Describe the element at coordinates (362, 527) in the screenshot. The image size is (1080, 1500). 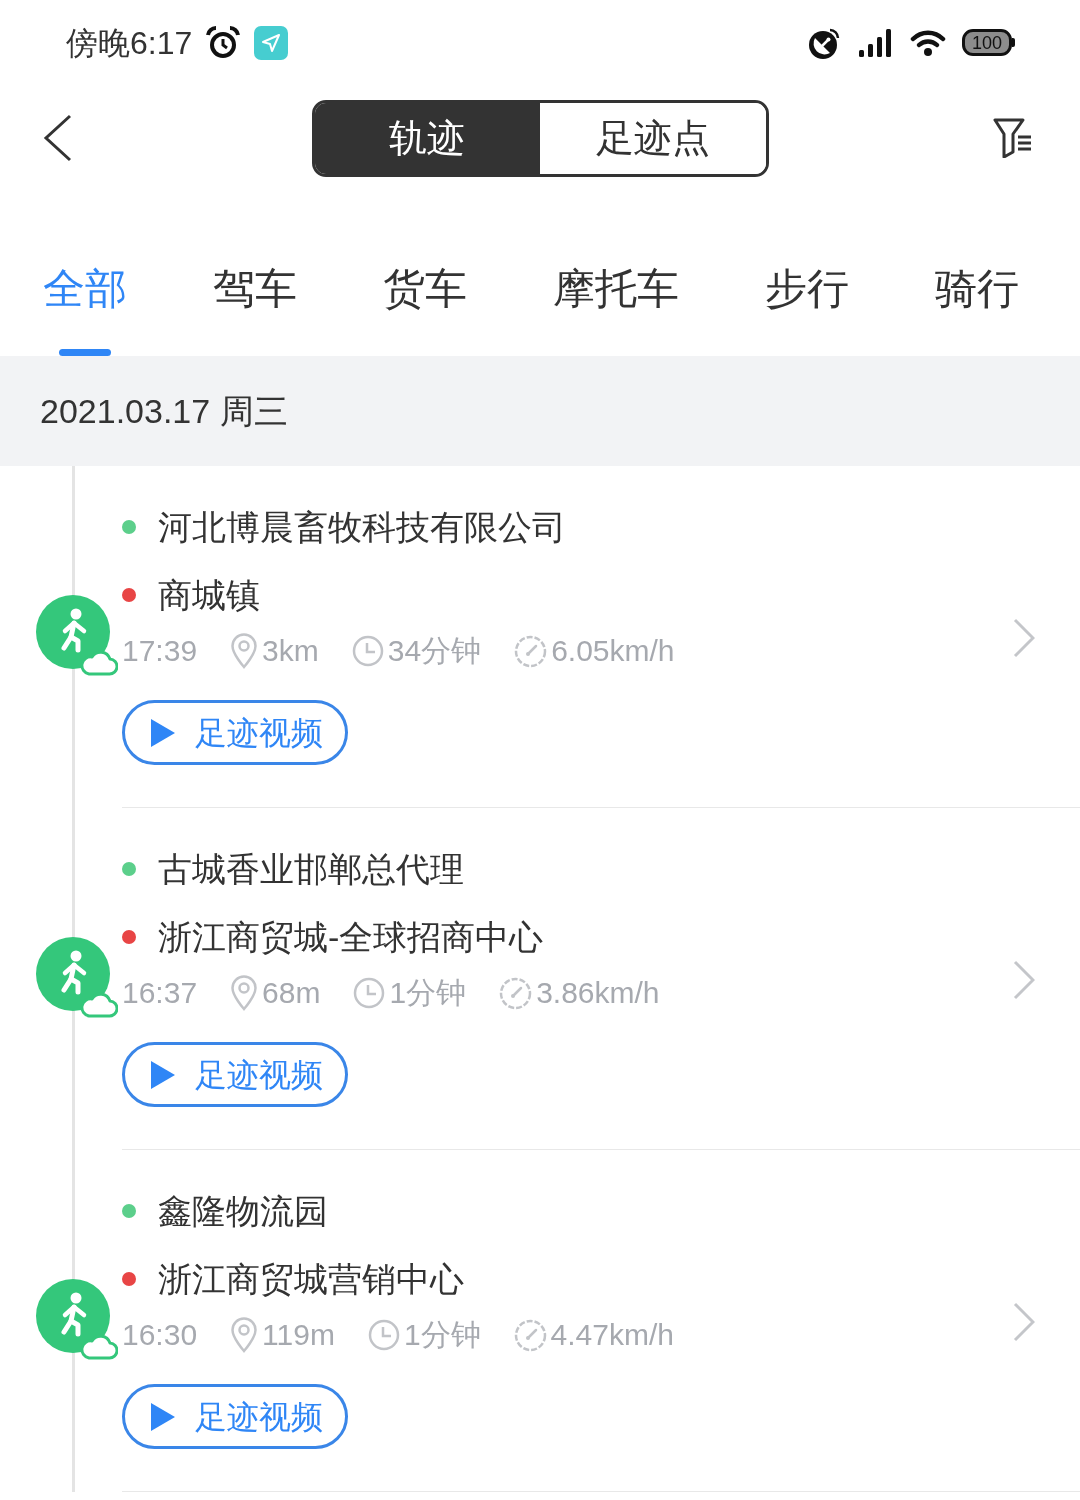
I see `place-name: 河北博晨畜牧科技有限公司` at that location.